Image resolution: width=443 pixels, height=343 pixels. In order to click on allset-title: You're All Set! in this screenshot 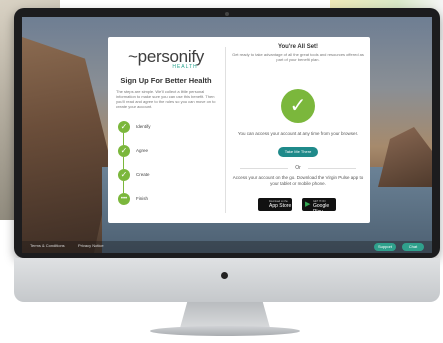, I will do `click(298, 47)`.